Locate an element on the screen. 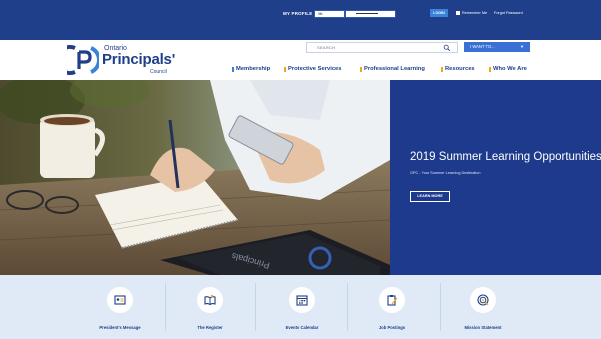  hero-title: 2019 Summer Learning Opportunities is located at coordinates (505, 157).